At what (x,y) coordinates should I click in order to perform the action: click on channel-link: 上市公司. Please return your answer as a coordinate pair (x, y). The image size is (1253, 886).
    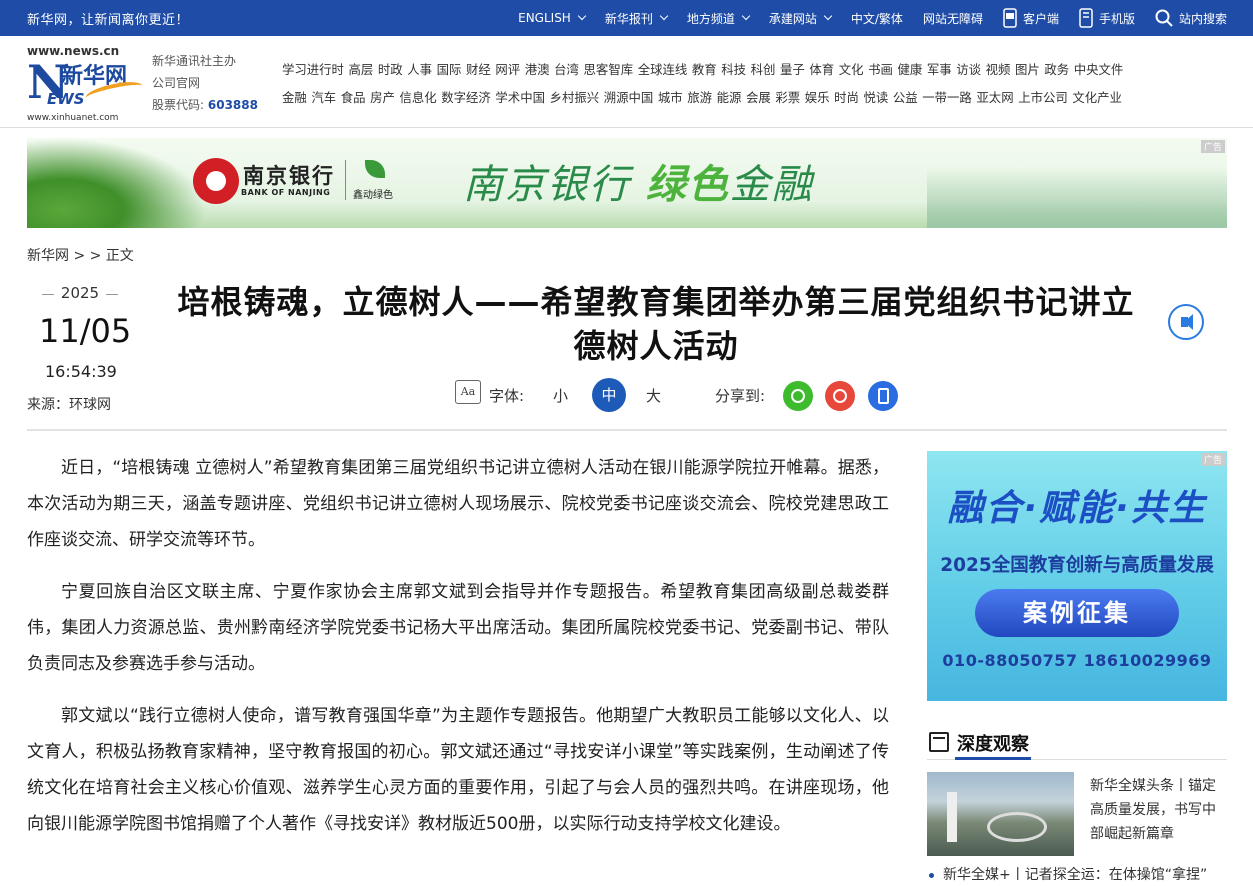
    Looking at the image, I should click on (1043, 97).